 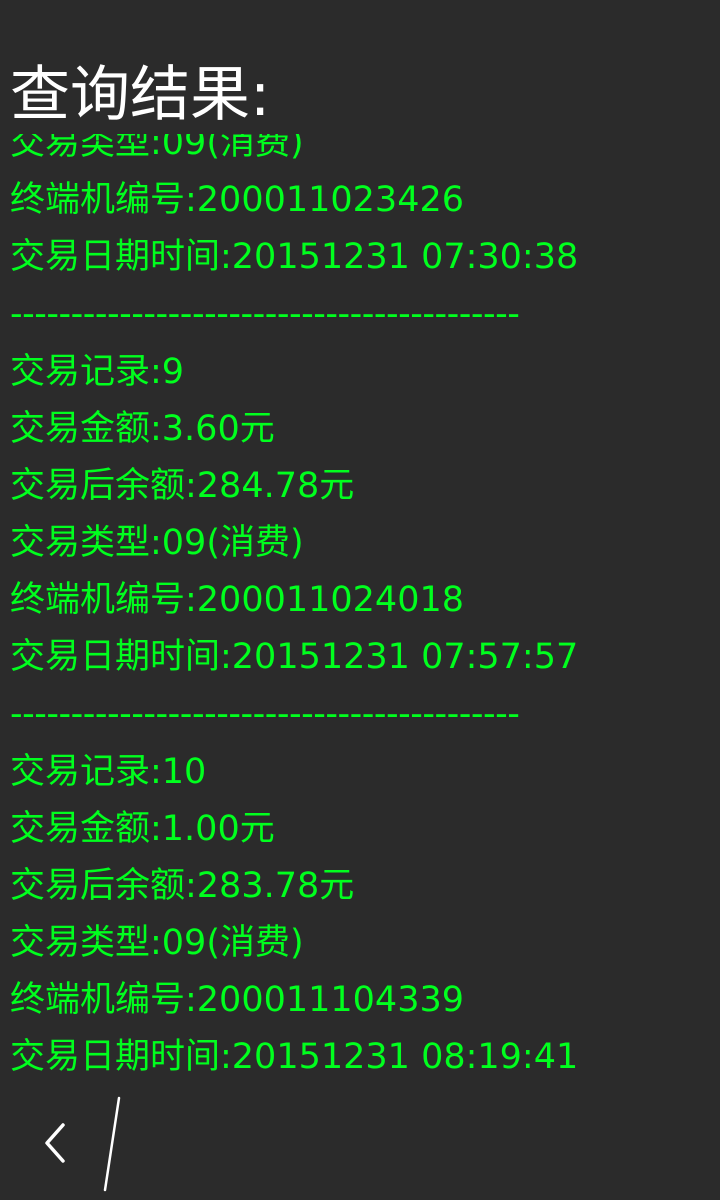 What do you see at coordinates (108, 771) in the screenshot?
I see `transaction-record-line: 交易记录:10` at bounding box center [108, 771].